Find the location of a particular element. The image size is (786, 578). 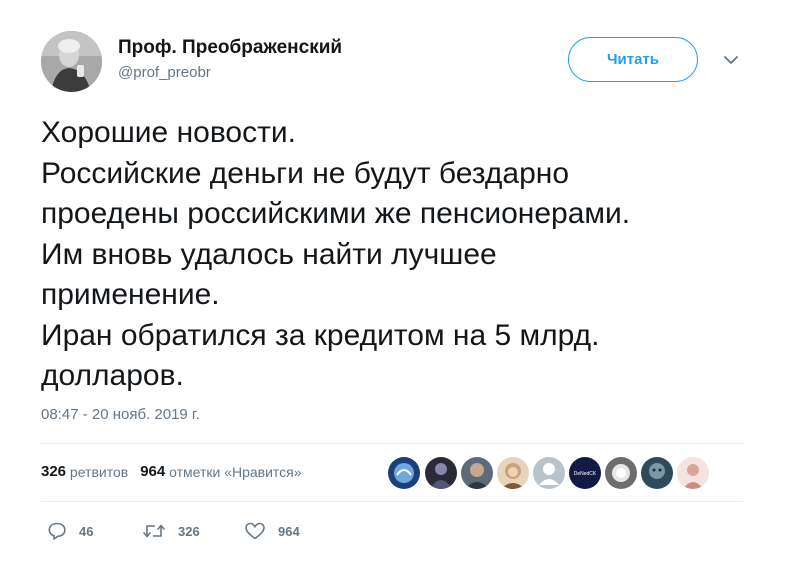

logo-text: DeNedCK is located at coordinates (585, 474).